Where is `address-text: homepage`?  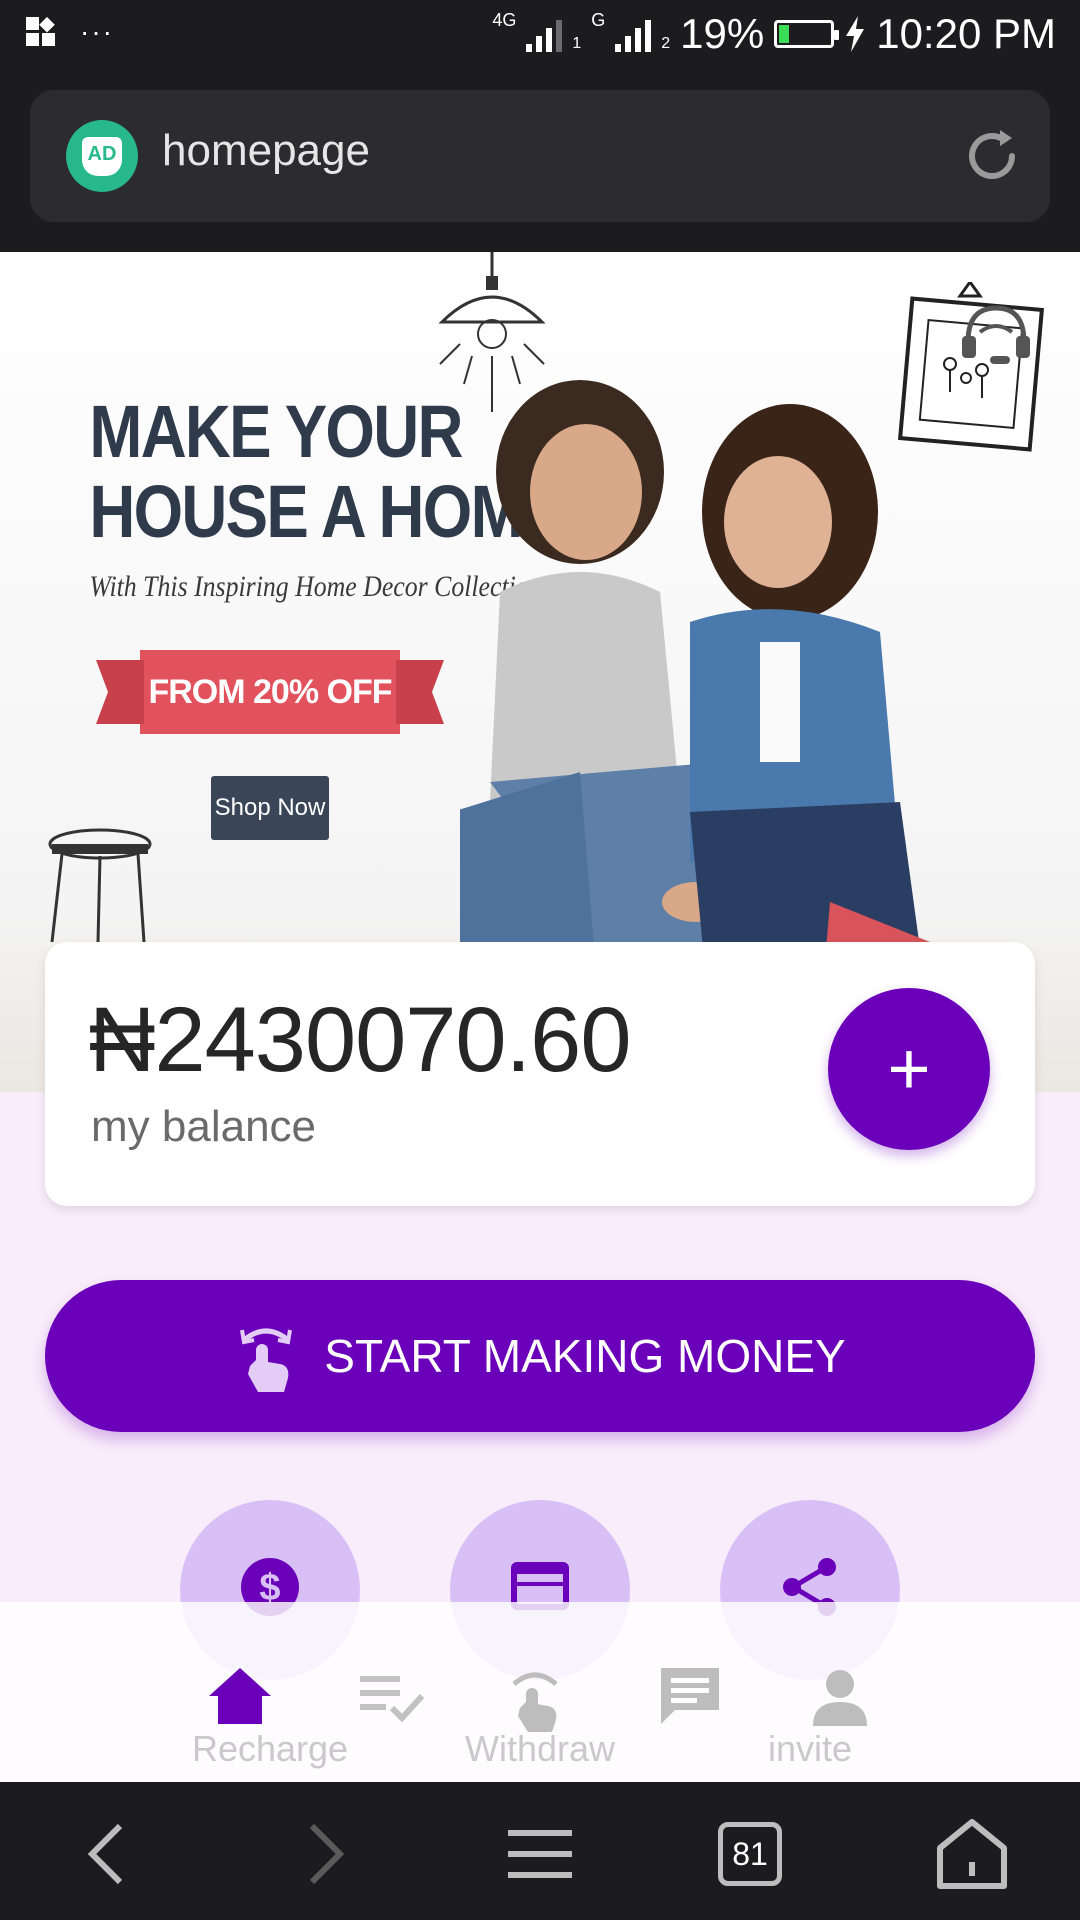 address-text: homepage is located at coordinates (266, 151).